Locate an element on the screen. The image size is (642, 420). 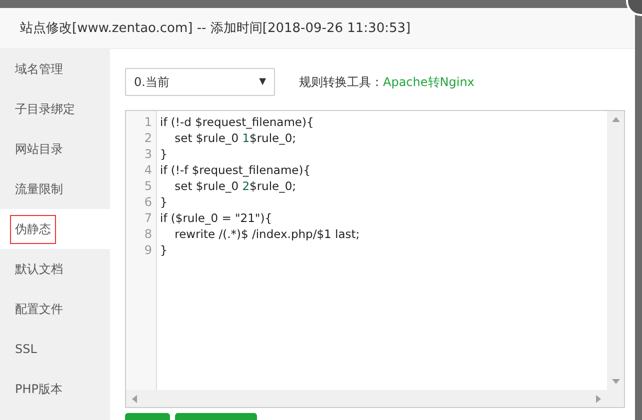
code-line: if ($rule_0 = "21"){ is located at coordinates (217, 218).